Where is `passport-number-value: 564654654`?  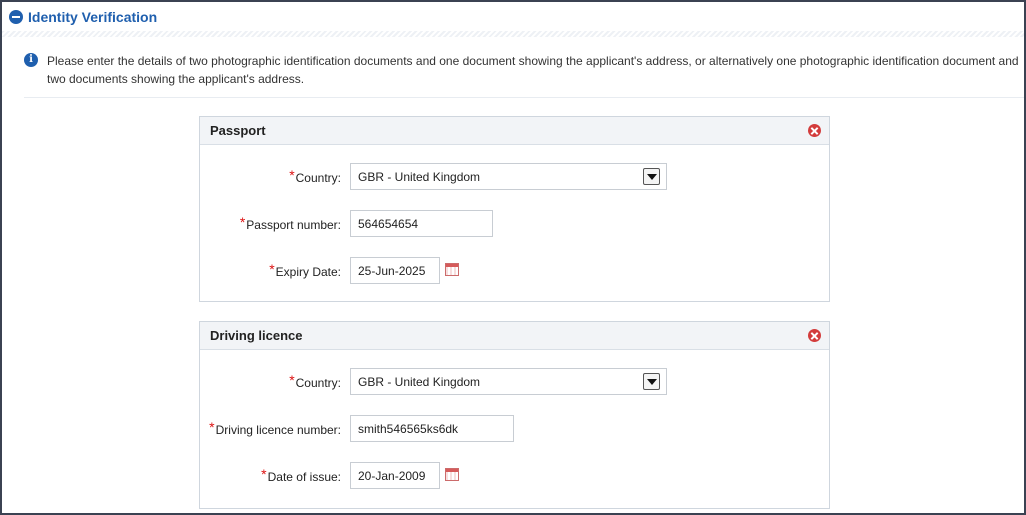
passport-number-value: 564654654 is located at coordinates (388, 223).